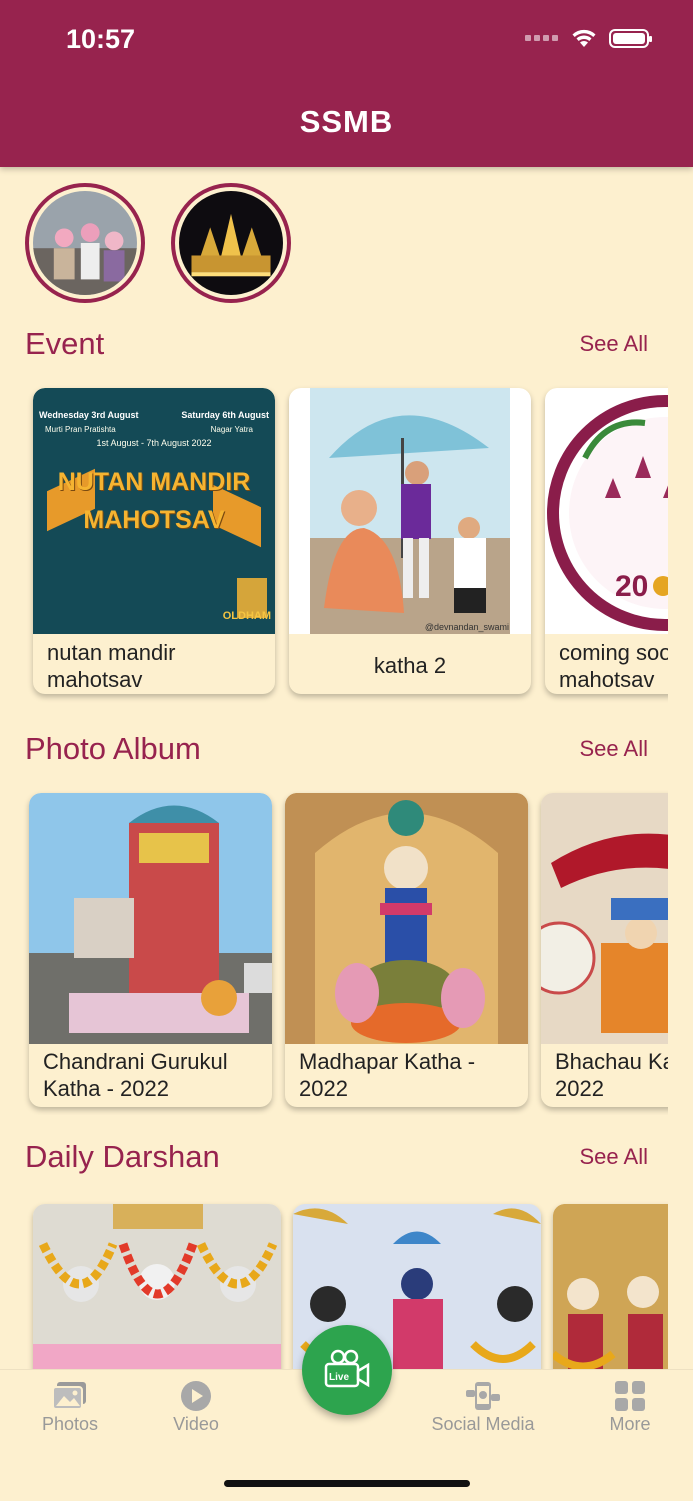  What do you see at coordinates (69, 1396) in the screenshot?
I see `photos-icon` at bounding box center [69, 1396].